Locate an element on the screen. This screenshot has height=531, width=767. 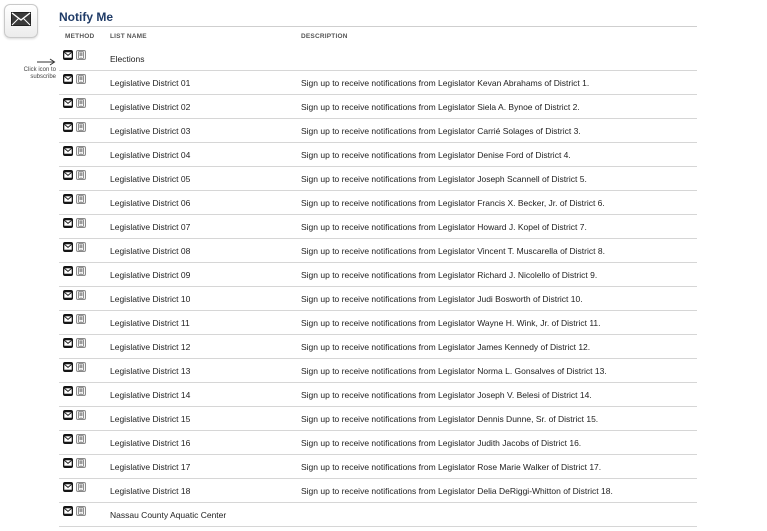
list-name: Legislative District 13 is located at coordinates (150, 371).